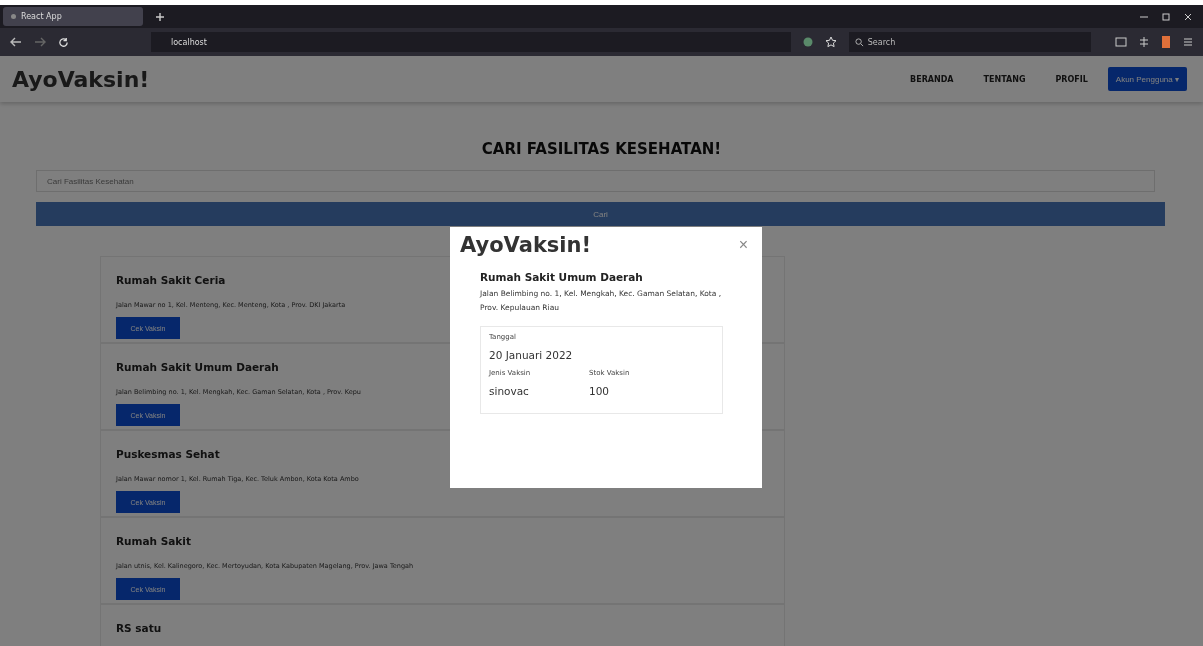 Image resolution: width=1203 pixels, height=646 pixels. What do you see at coordinates (153, 541) in the screenshot?
I see `facility-name: Rumah Sakit` at bounding box center [153, 541].